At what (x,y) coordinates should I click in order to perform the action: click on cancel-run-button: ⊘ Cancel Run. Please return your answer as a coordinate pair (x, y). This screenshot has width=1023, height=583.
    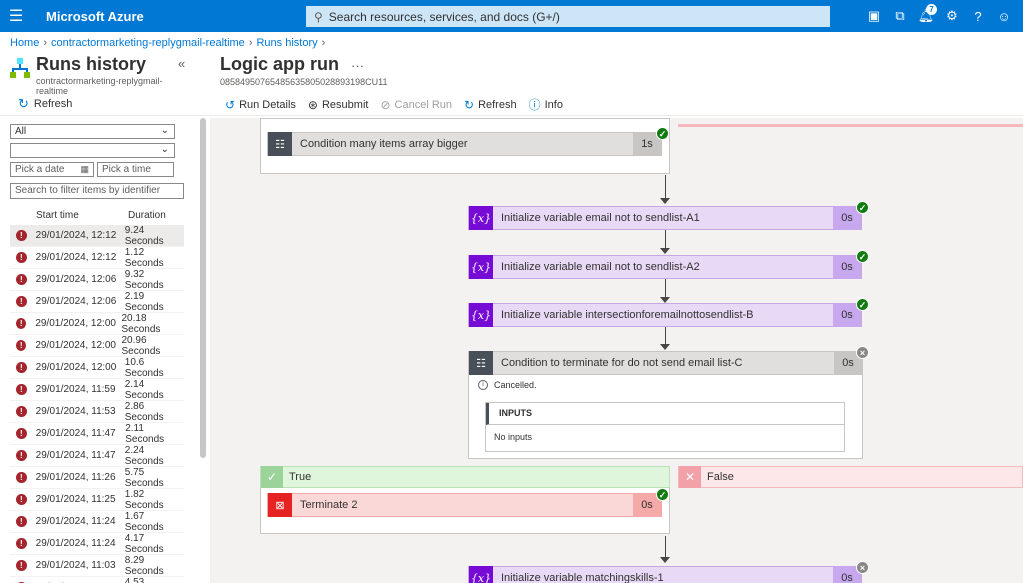
    Looking at the image, I should click on (416, 105).